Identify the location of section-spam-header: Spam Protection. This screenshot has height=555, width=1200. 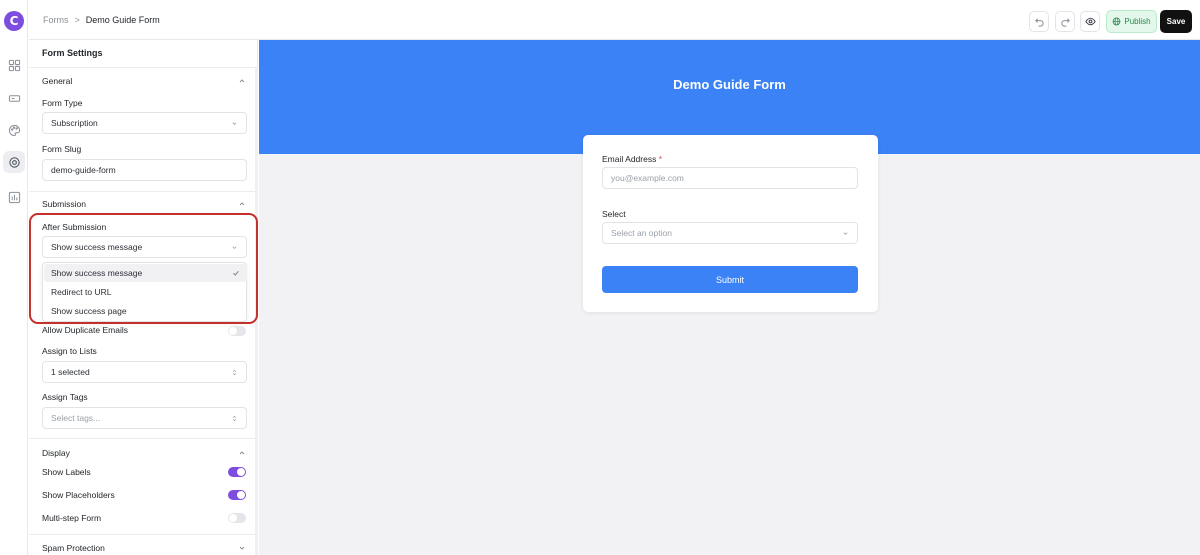
(73, 548).